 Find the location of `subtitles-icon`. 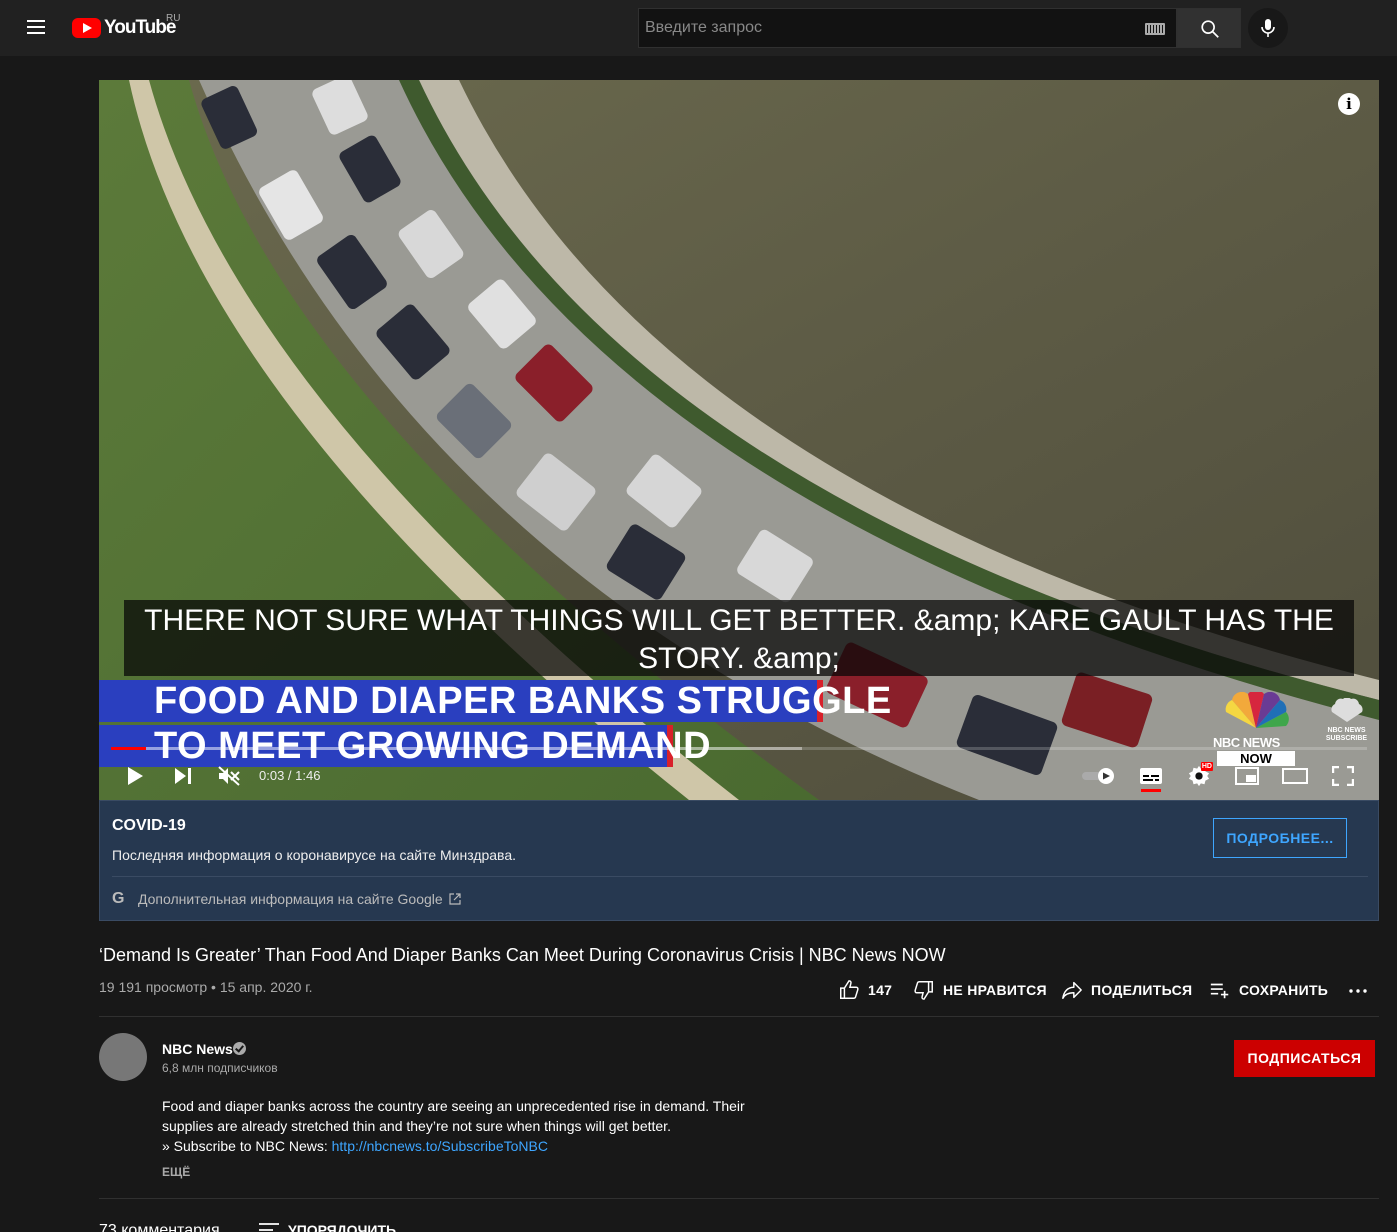

subtitles-icon is located at coordinates (1151, 776).